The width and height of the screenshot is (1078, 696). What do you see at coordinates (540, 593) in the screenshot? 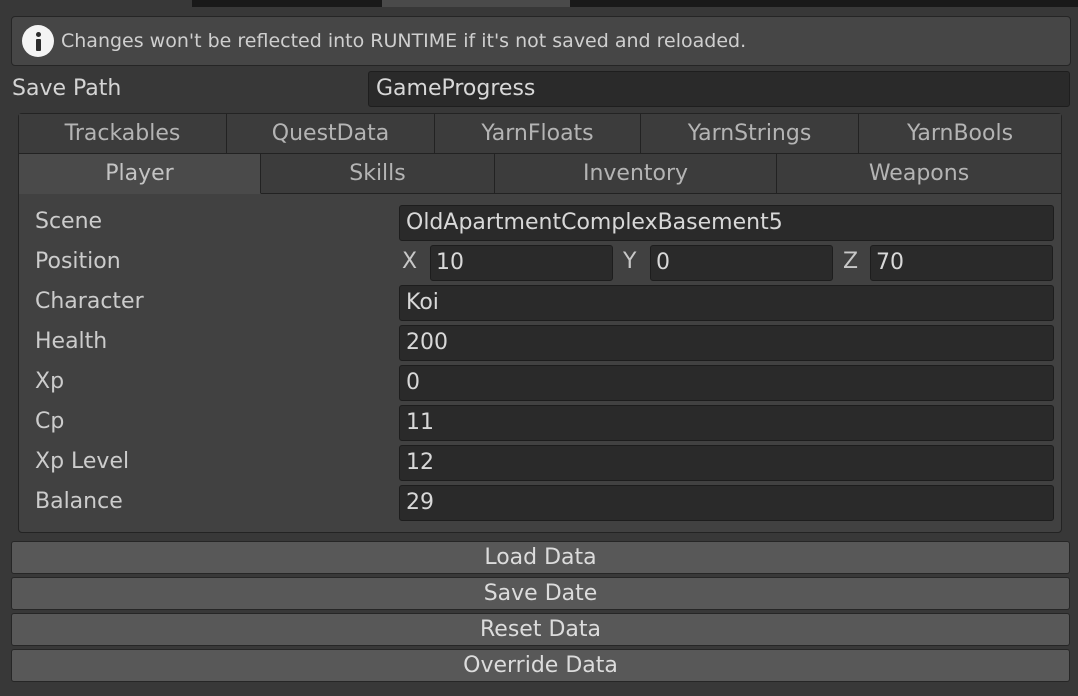
I see `save-data-button: Save Date` at bounding box center [540, 593].